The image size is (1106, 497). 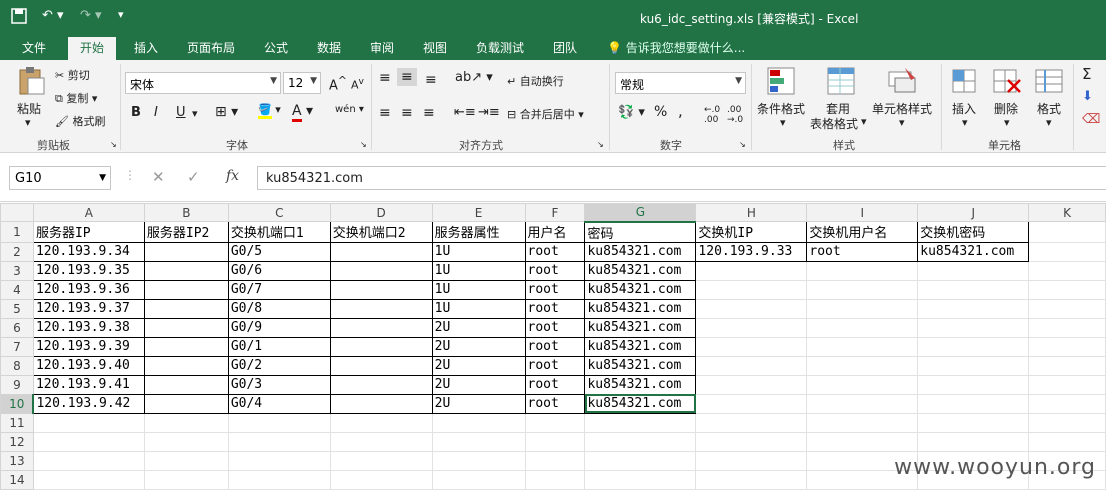 What do you see at coordinates (381, 308) in the screenshot?
I see `cell-d5` at bounding box center [381, 308].